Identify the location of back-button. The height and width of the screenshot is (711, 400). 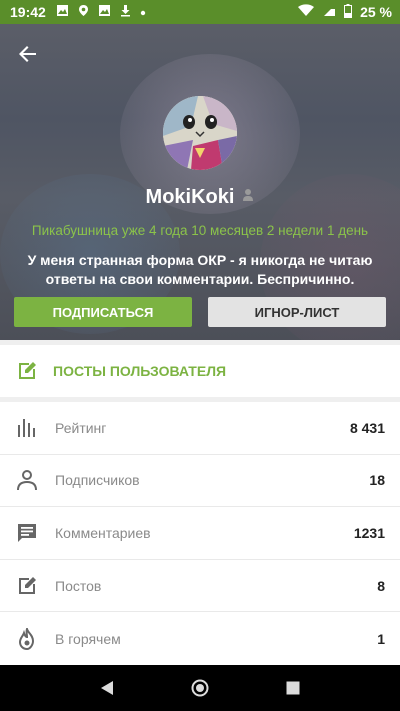
(28, 54).